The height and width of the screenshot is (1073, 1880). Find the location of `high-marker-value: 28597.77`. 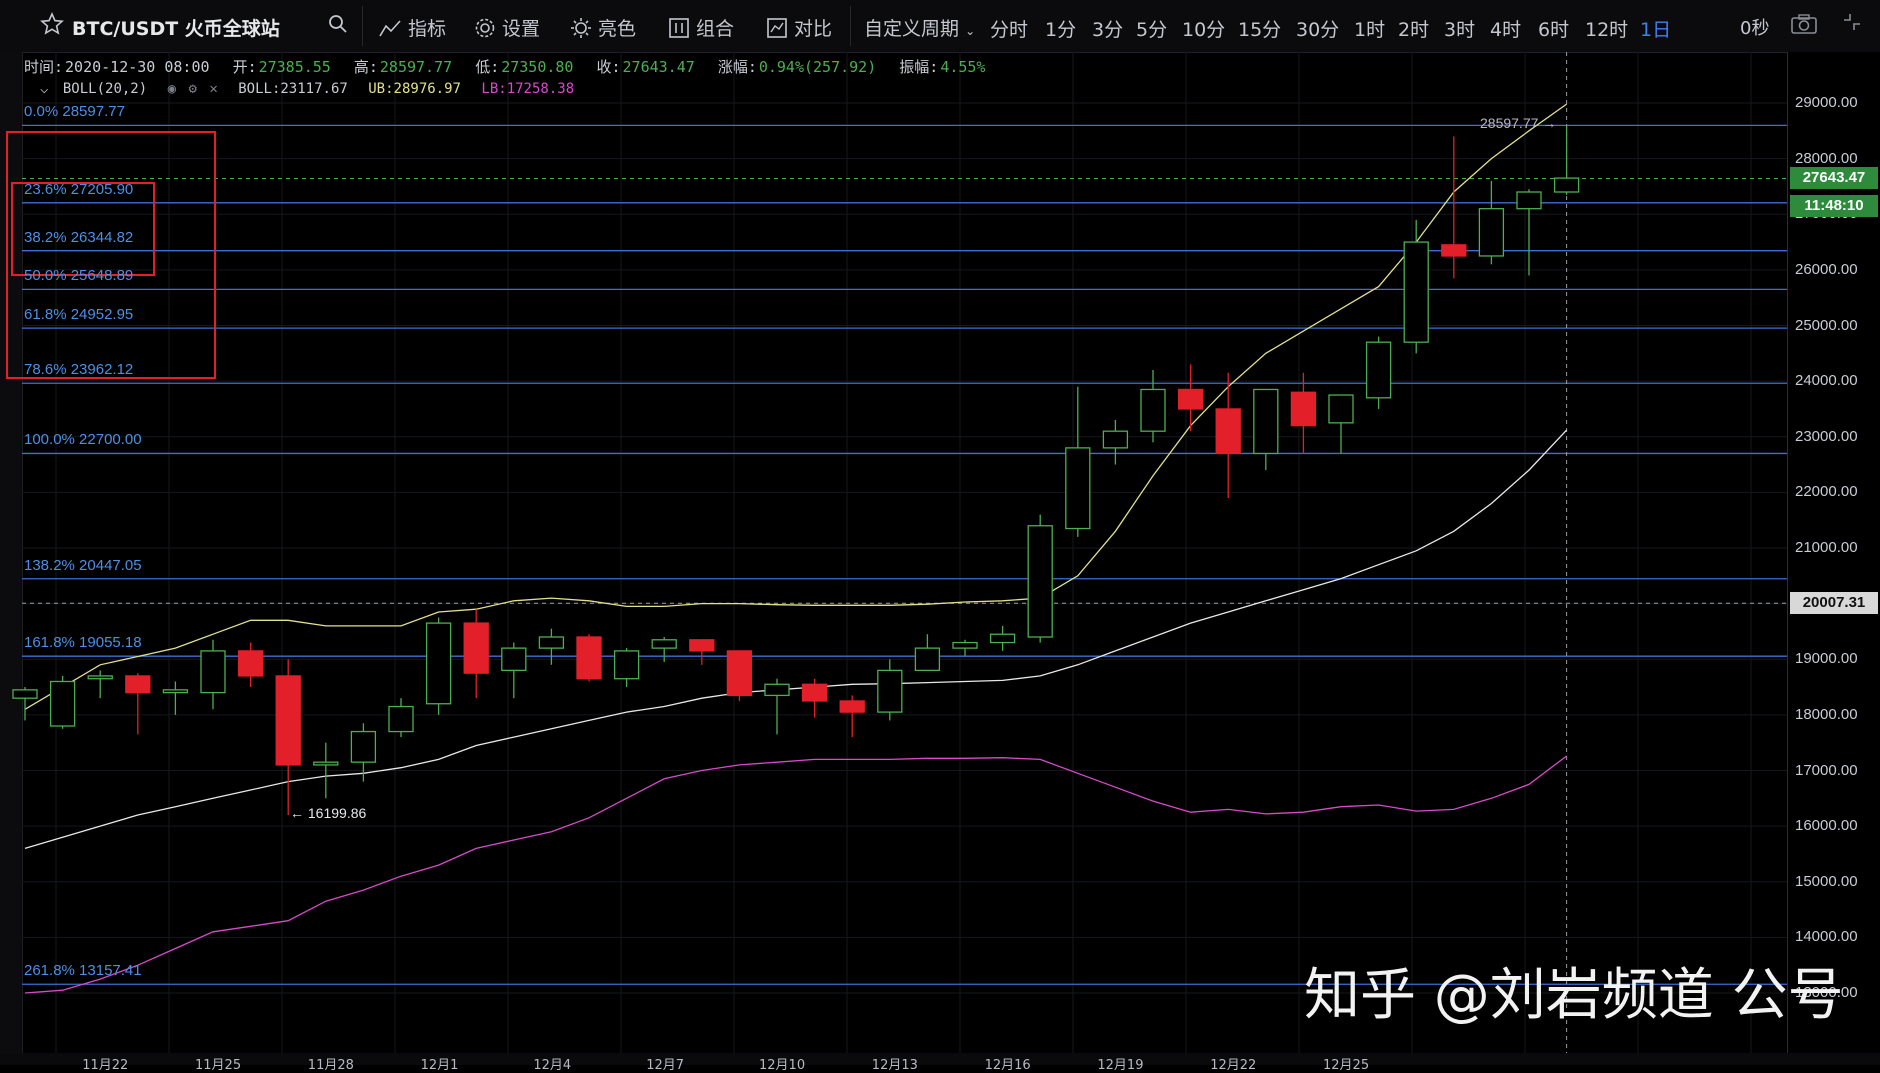

high-marker-value: 28597.77 is located at coordinates (1509, 123).